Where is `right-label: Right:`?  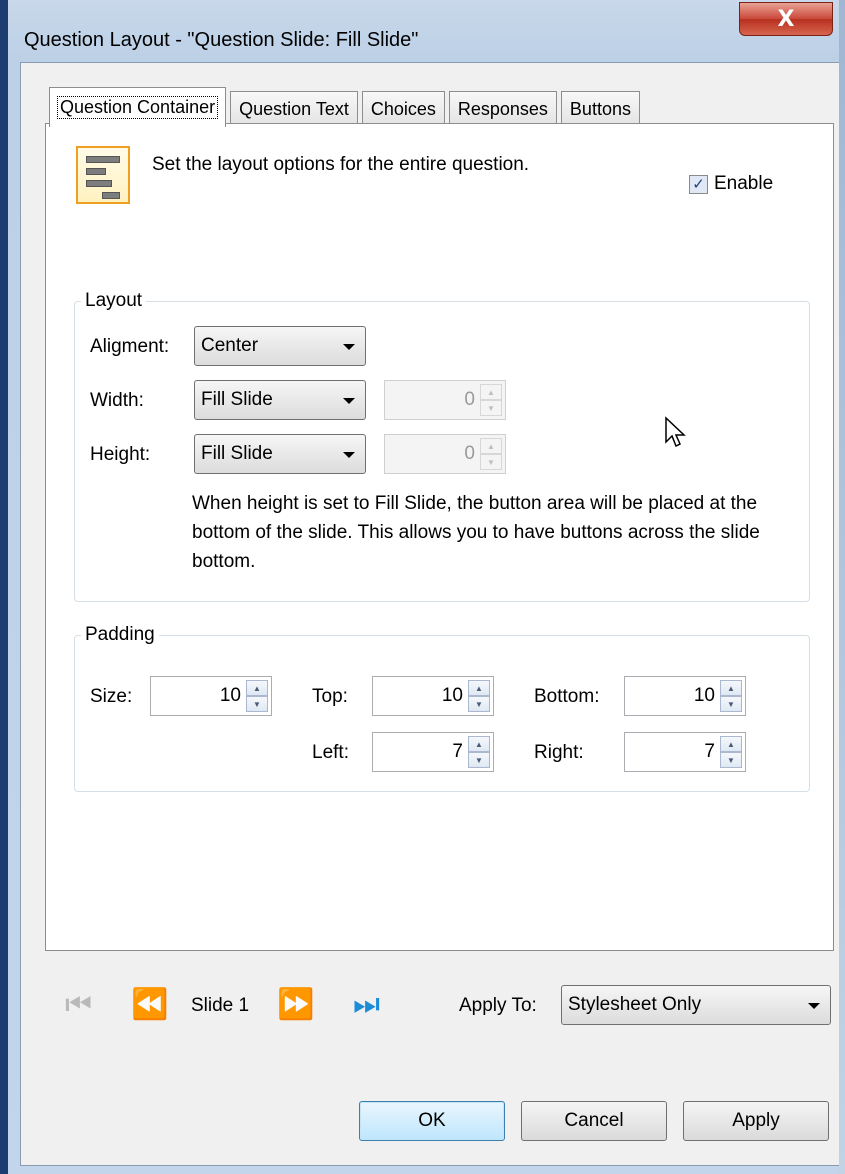 right-label: Right: is located at coordinates (559, 752).